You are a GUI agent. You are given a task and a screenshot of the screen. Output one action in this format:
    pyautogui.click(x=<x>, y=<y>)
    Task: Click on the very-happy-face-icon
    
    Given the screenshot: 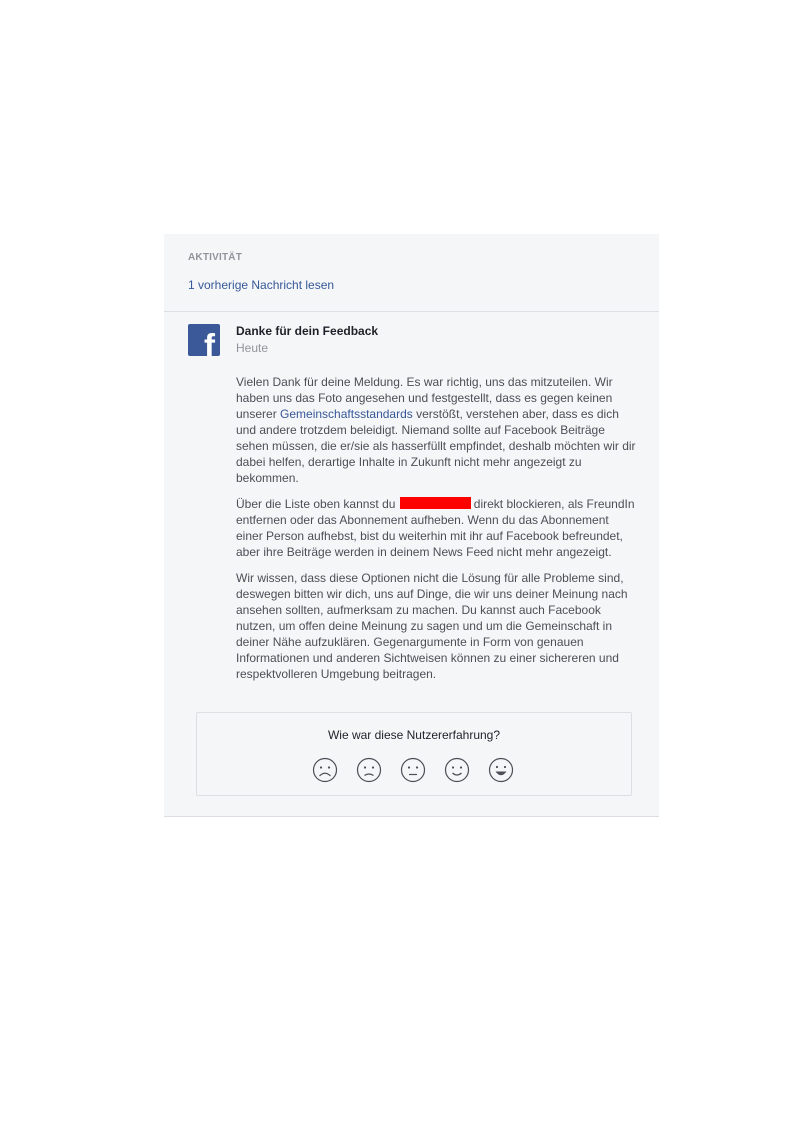 What is the action you would take?
    pyautogui.click(x=501, y=770)
    